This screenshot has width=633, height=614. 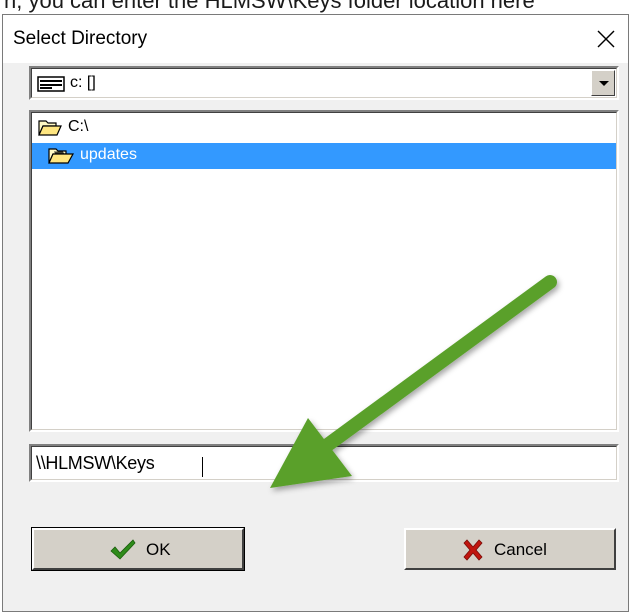 I want to click on close-icon, so click(x=606, y=39).